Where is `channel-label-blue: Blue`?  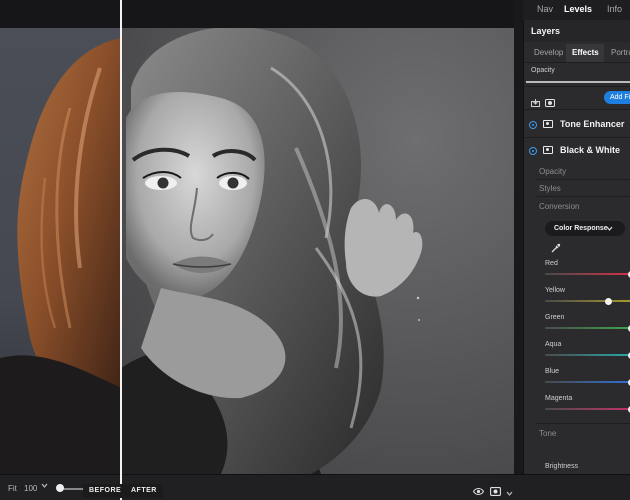
channel-label-blue: Blue is located at coordinates (552, 371).